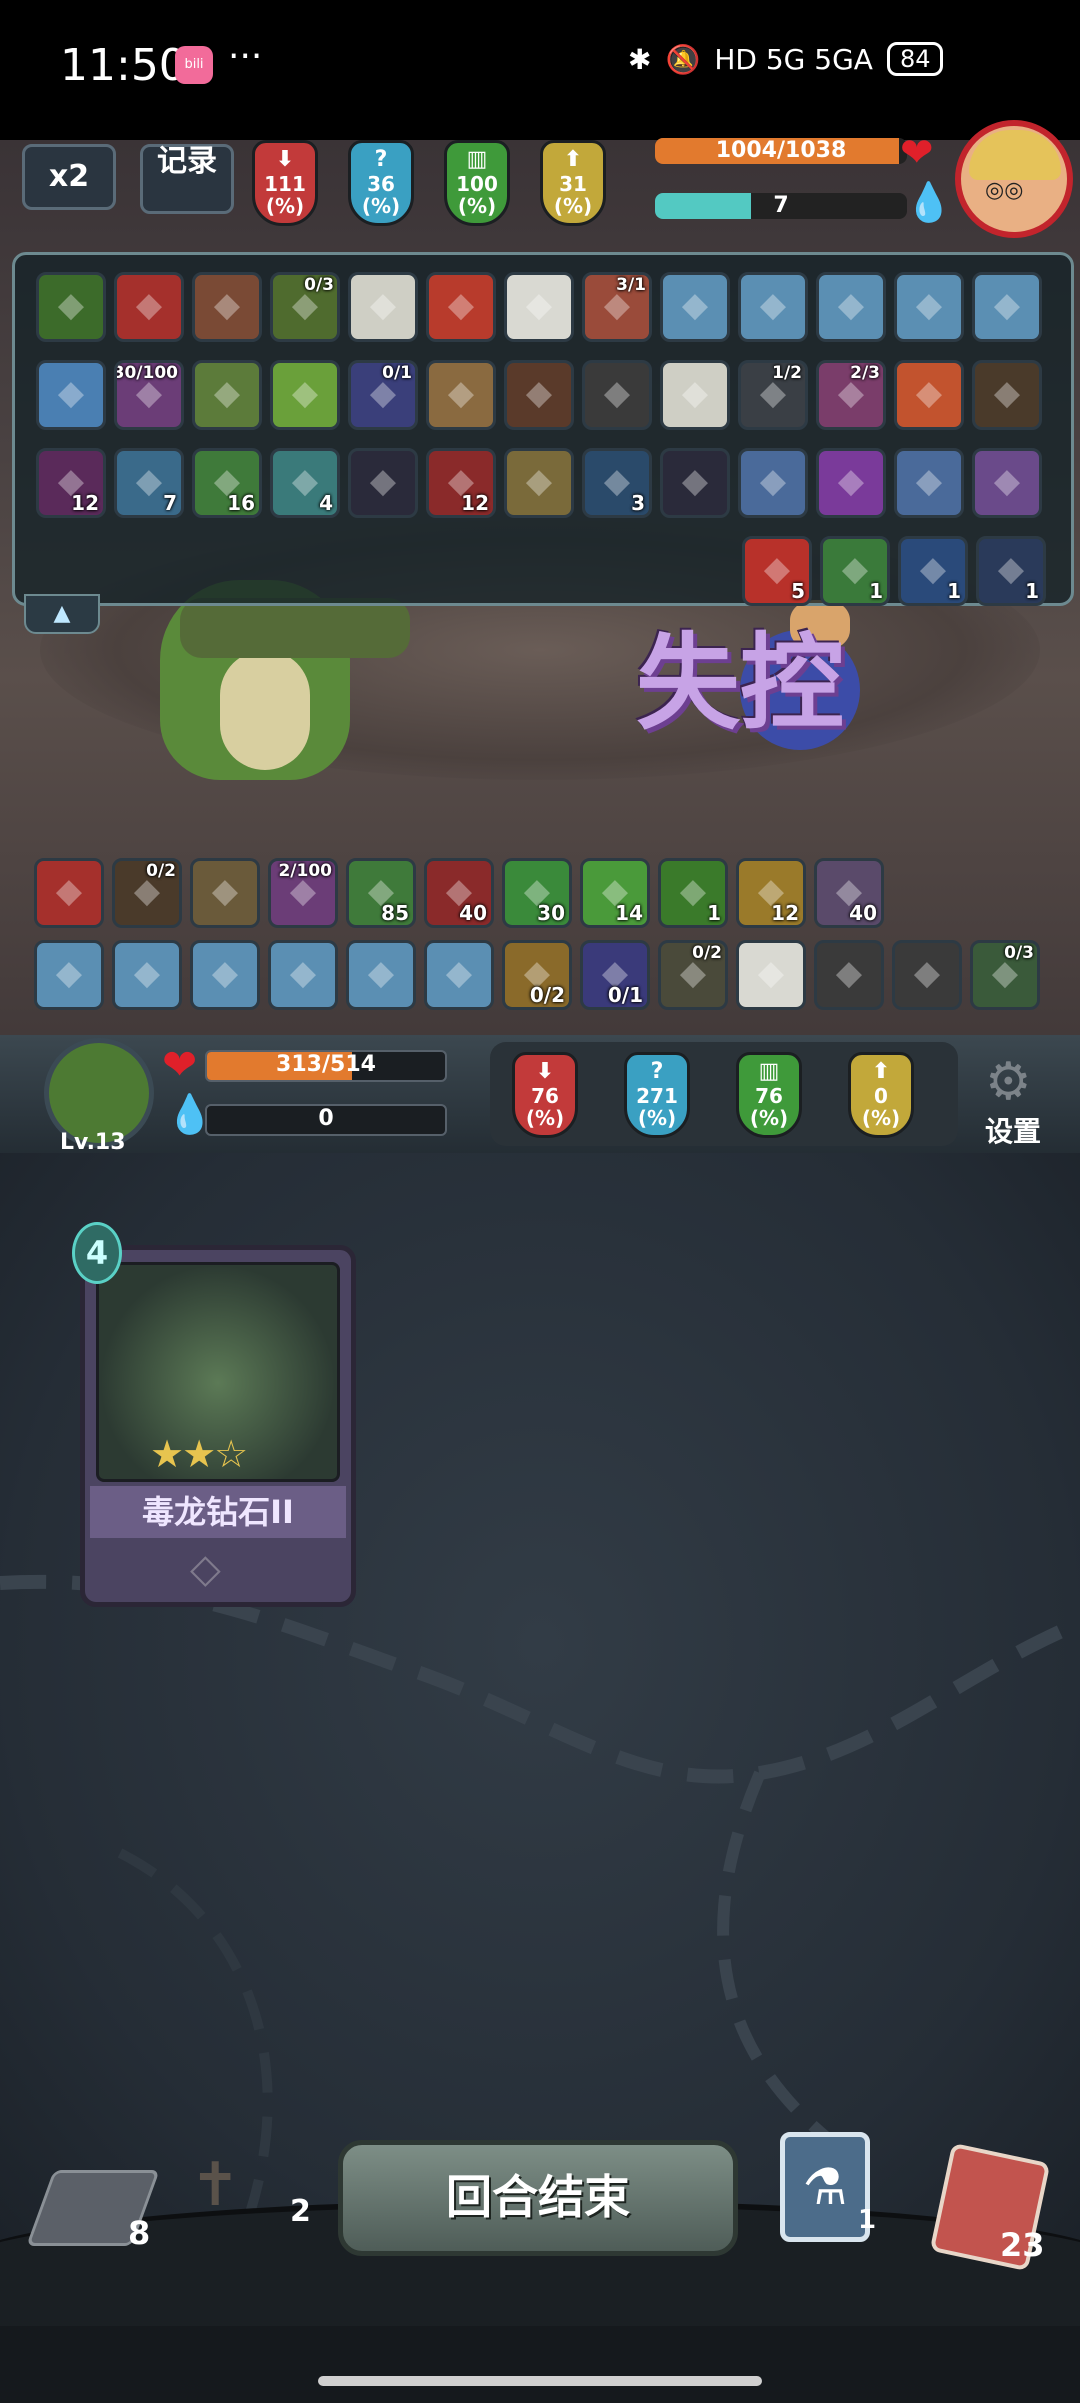  I want to click on vortex-icon: ◆, so click(1007, 307).